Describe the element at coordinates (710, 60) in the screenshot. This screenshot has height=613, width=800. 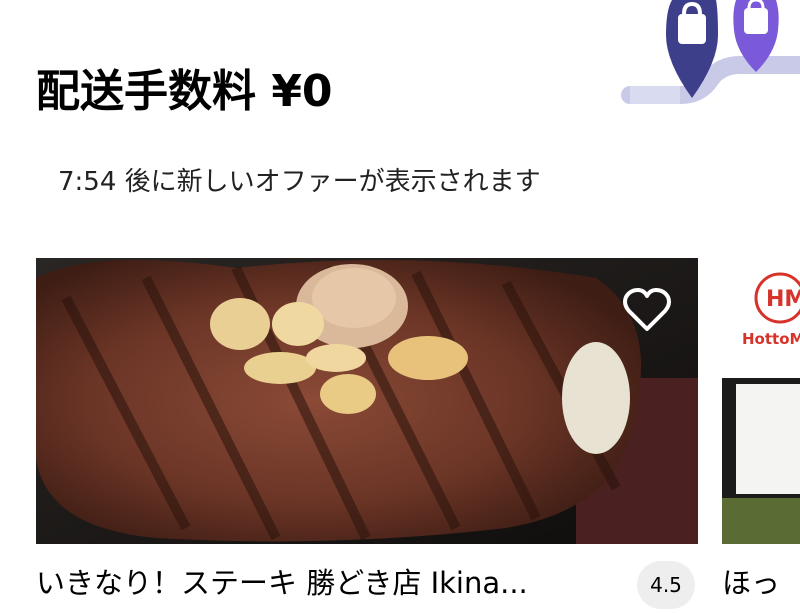
I see `map-pins-illustration` at that location.